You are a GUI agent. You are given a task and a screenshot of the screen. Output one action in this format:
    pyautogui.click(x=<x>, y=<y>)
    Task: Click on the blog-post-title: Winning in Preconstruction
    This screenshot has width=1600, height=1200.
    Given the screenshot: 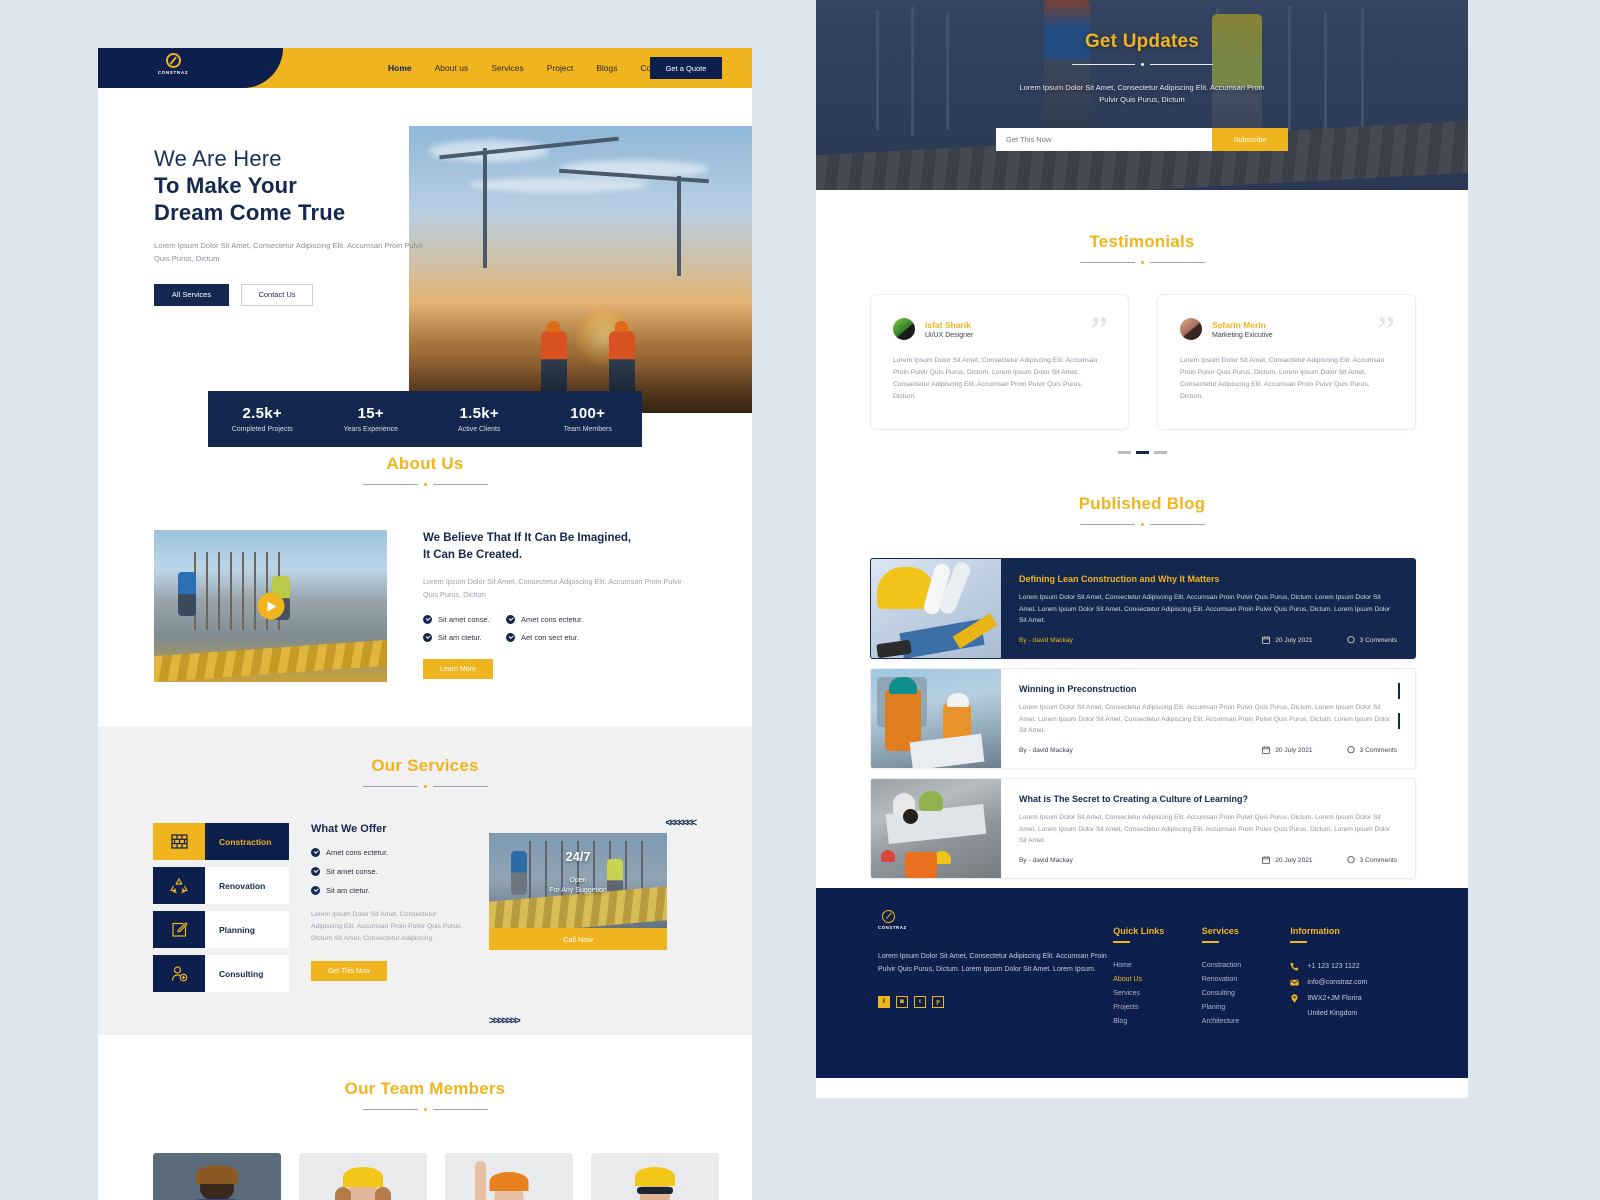 What is the action you would take?
    pyautogui.click(x=1078, y=689)
    